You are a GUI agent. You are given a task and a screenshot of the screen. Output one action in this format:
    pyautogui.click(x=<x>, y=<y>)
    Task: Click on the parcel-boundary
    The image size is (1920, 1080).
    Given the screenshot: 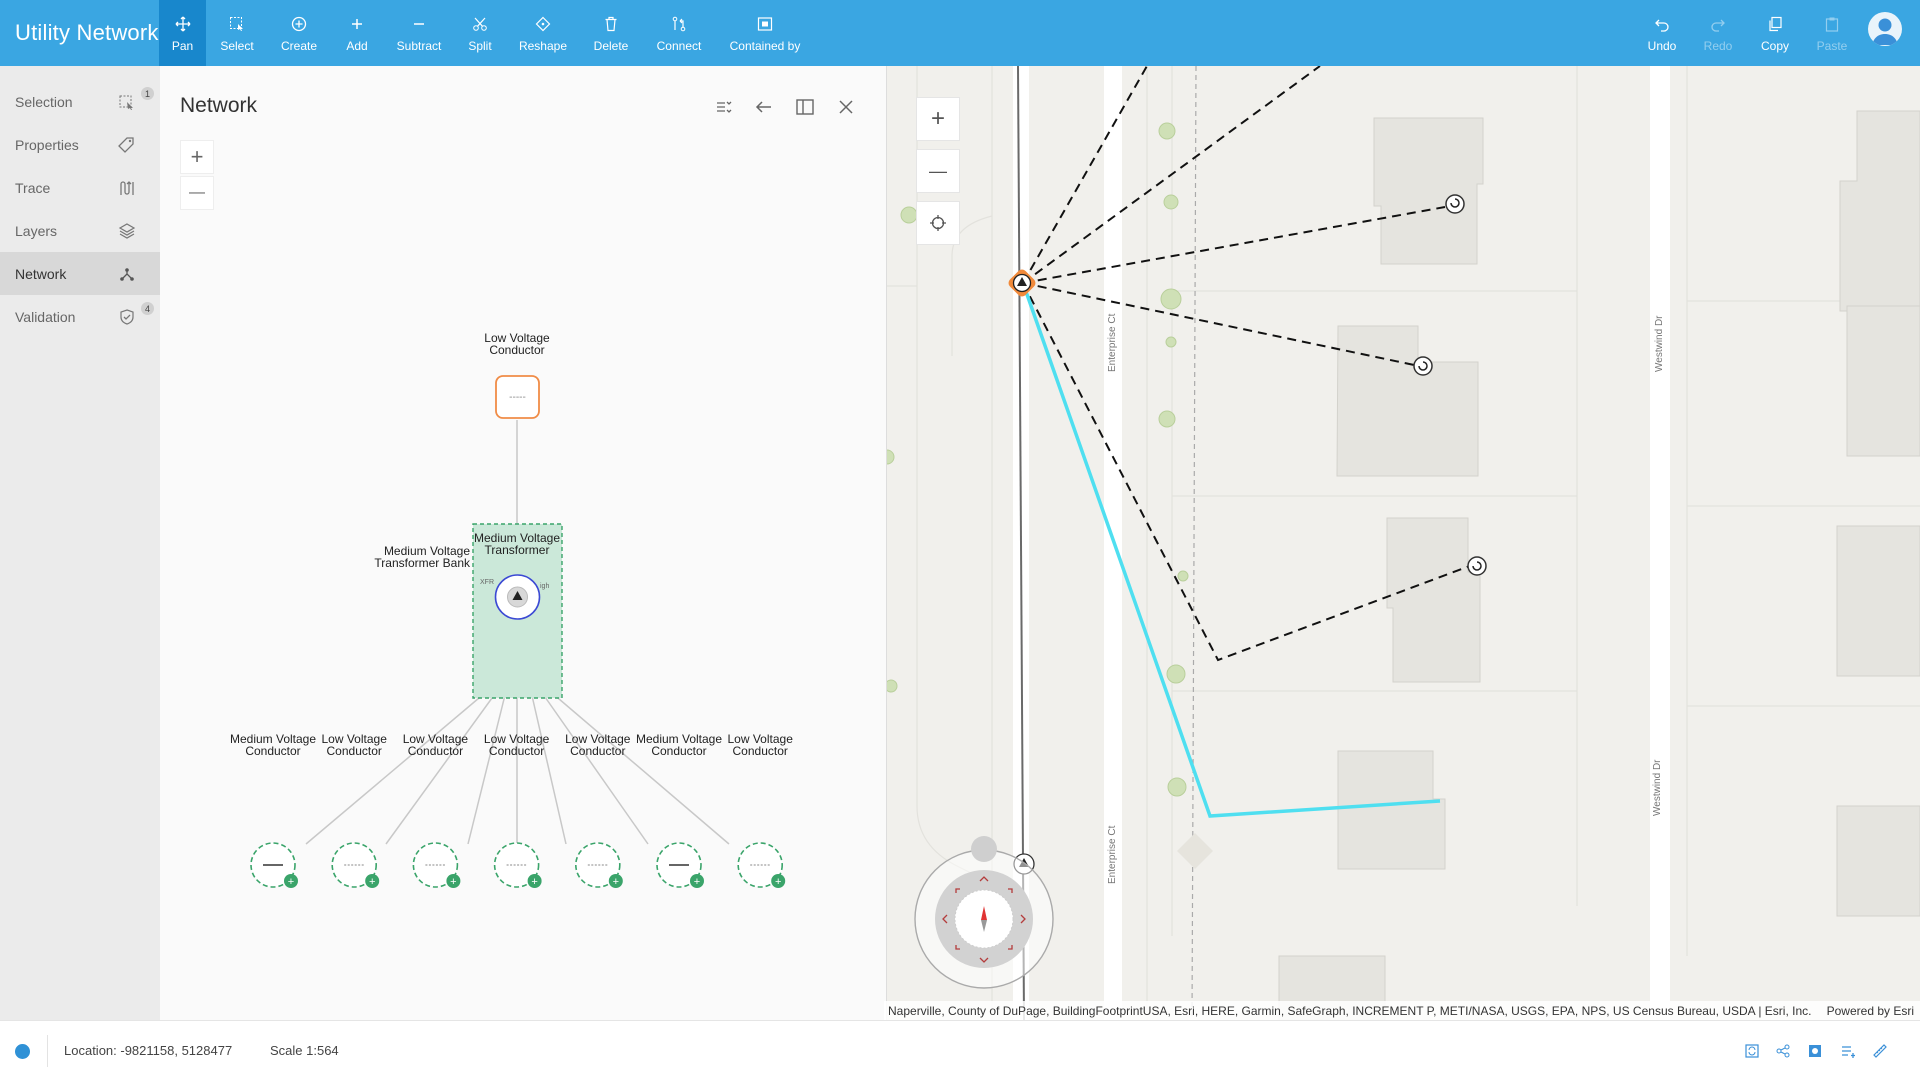 What is the action you would take?
    pyautogui.click(x=1194, y=543)
    